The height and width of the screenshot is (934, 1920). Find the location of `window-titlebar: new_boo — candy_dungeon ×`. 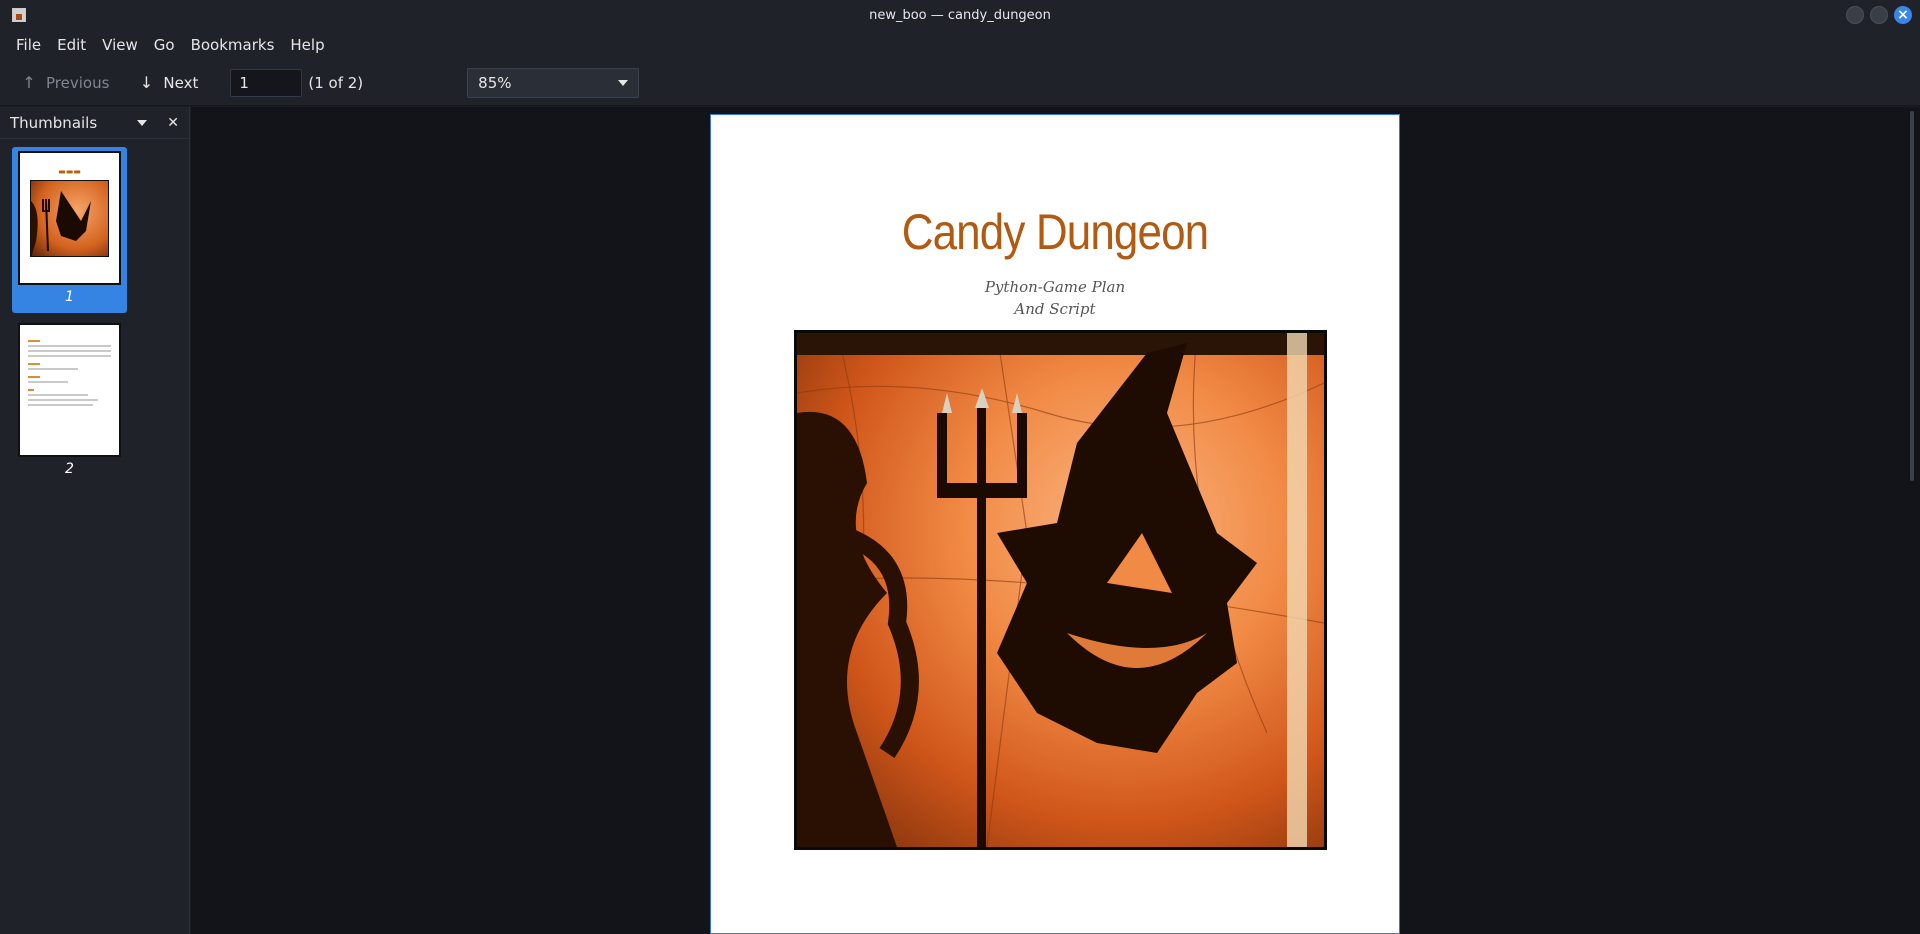

window-titlebar: new_boo — candy_dungeon × is located at coordinates (960, 15).